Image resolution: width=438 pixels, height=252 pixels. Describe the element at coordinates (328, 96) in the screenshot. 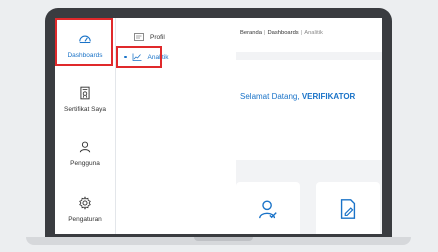

I see `welcome-name: VERIFIKATOR` at that location.